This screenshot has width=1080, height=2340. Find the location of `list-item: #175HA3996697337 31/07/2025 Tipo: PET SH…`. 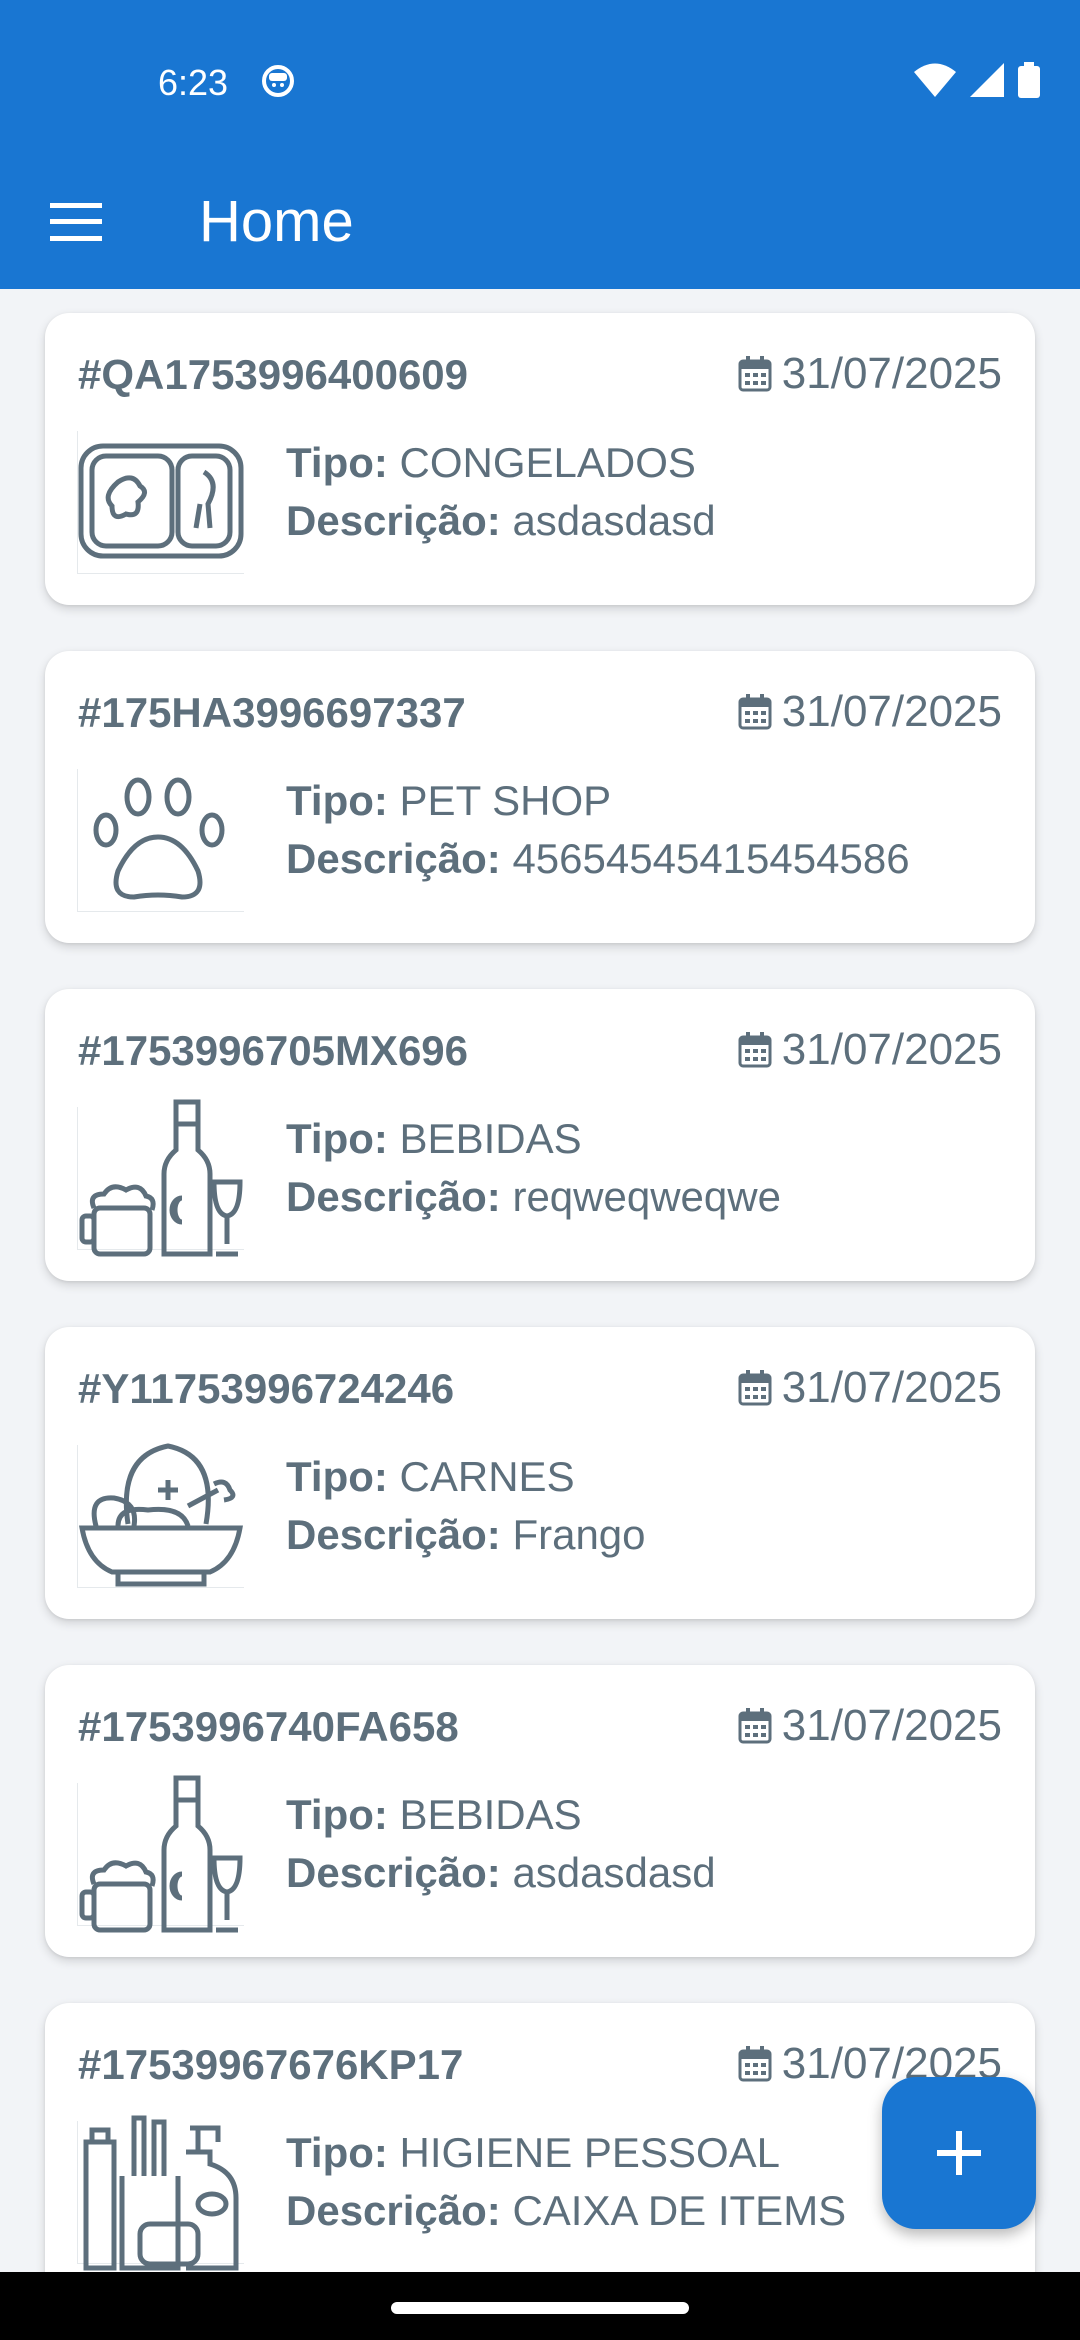

list-item: #175HA3996697337 31/07/2025 Tipo: PET SH… is located at coordinates (540, 797).